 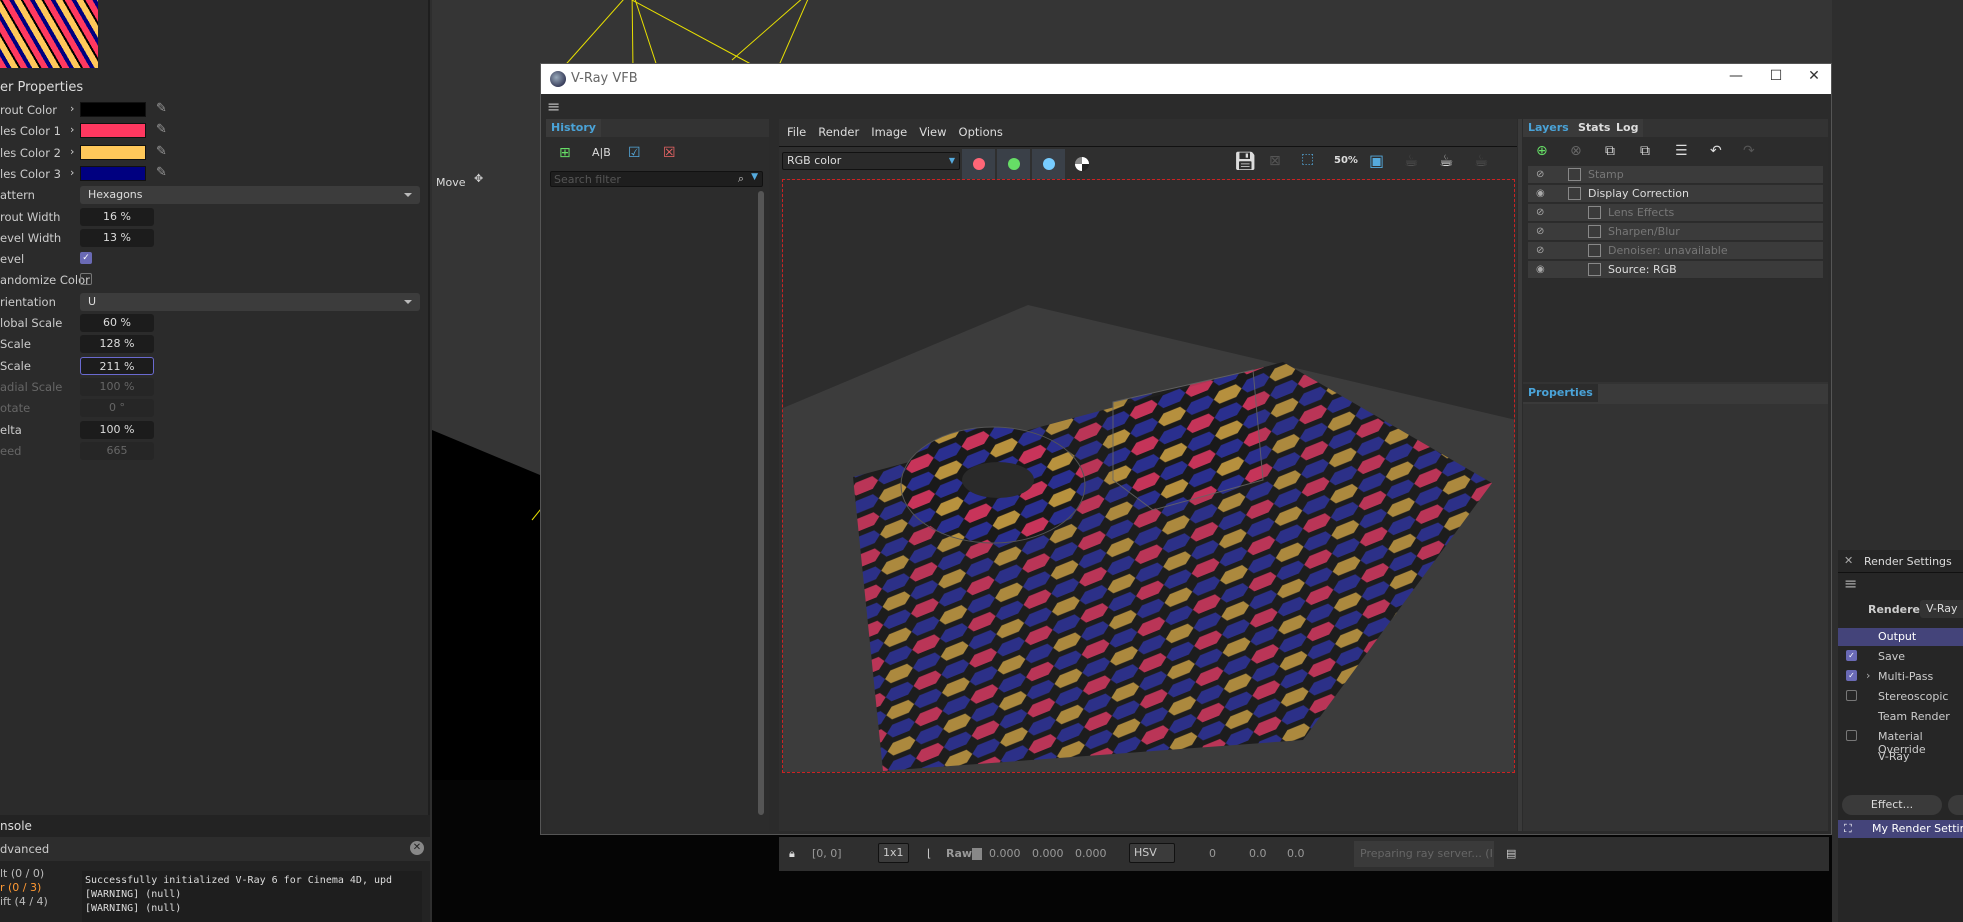 I want to click on search-filter-input: Search filter ⌕ ▼, so click(x=656, y=179).